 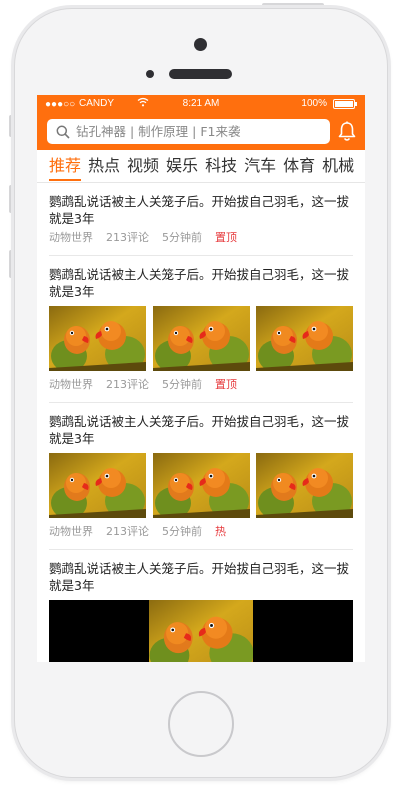 I want to click on notification-bell-icon, so click(x=347, y=131).